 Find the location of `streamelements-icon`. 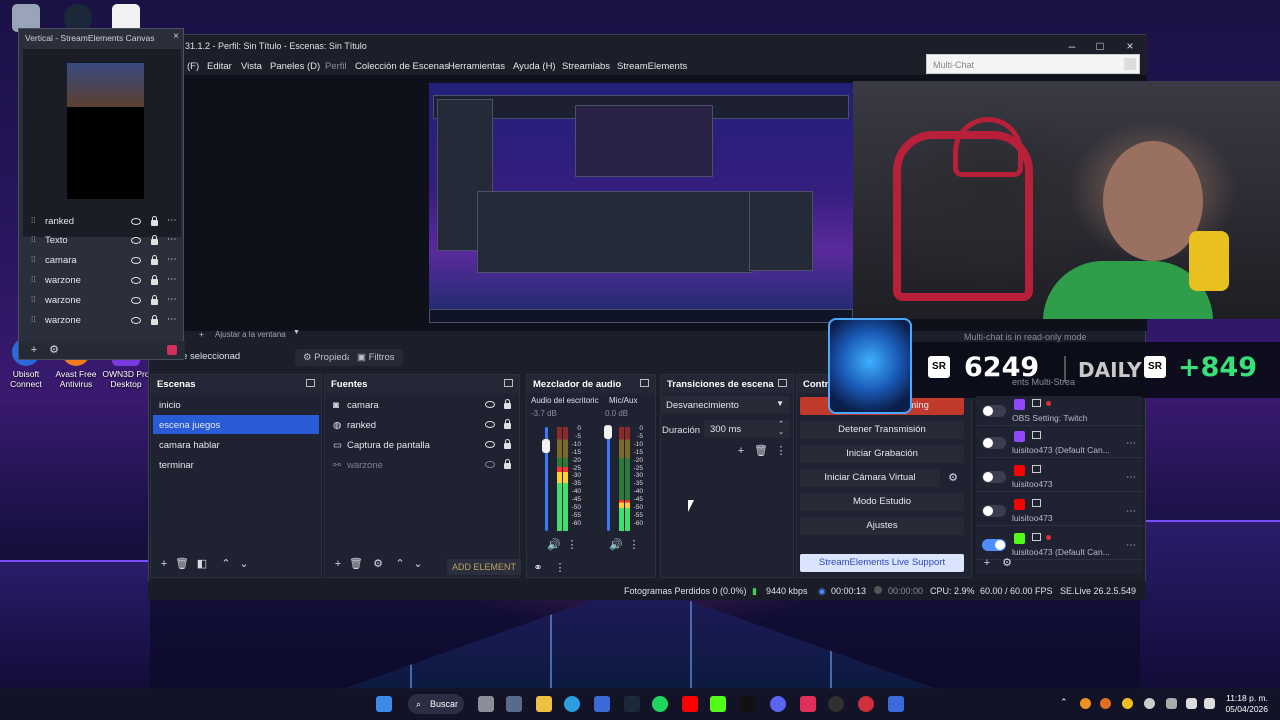

streamelements-icon is located at coordinates (866, 704).